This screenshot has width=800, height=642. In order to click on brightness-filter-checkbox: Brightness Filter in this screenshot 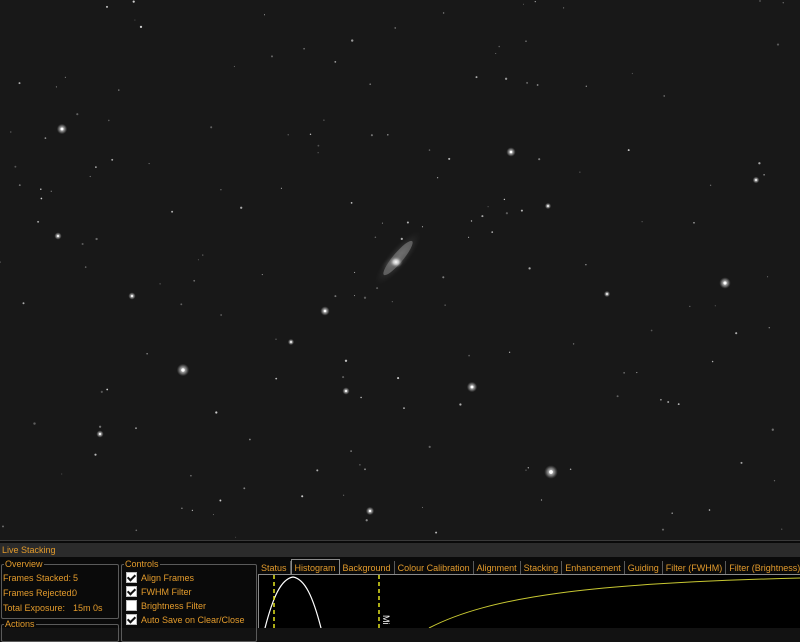, I will do `click(166, 605)`.